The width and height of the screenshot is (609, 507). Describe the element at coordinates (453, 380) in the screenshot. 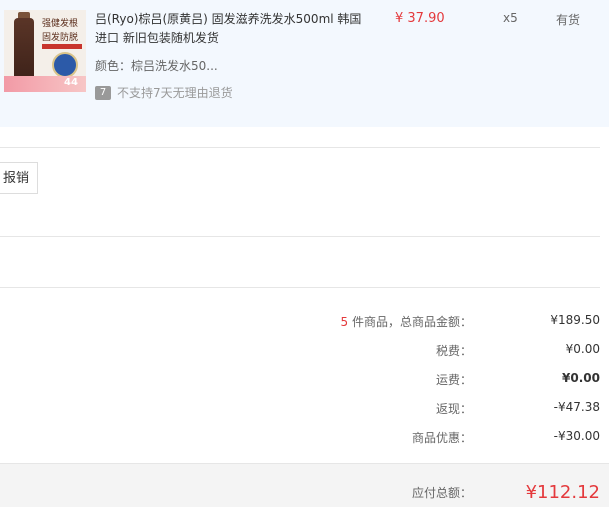

I see `shipping-label: 运费：` at that location.